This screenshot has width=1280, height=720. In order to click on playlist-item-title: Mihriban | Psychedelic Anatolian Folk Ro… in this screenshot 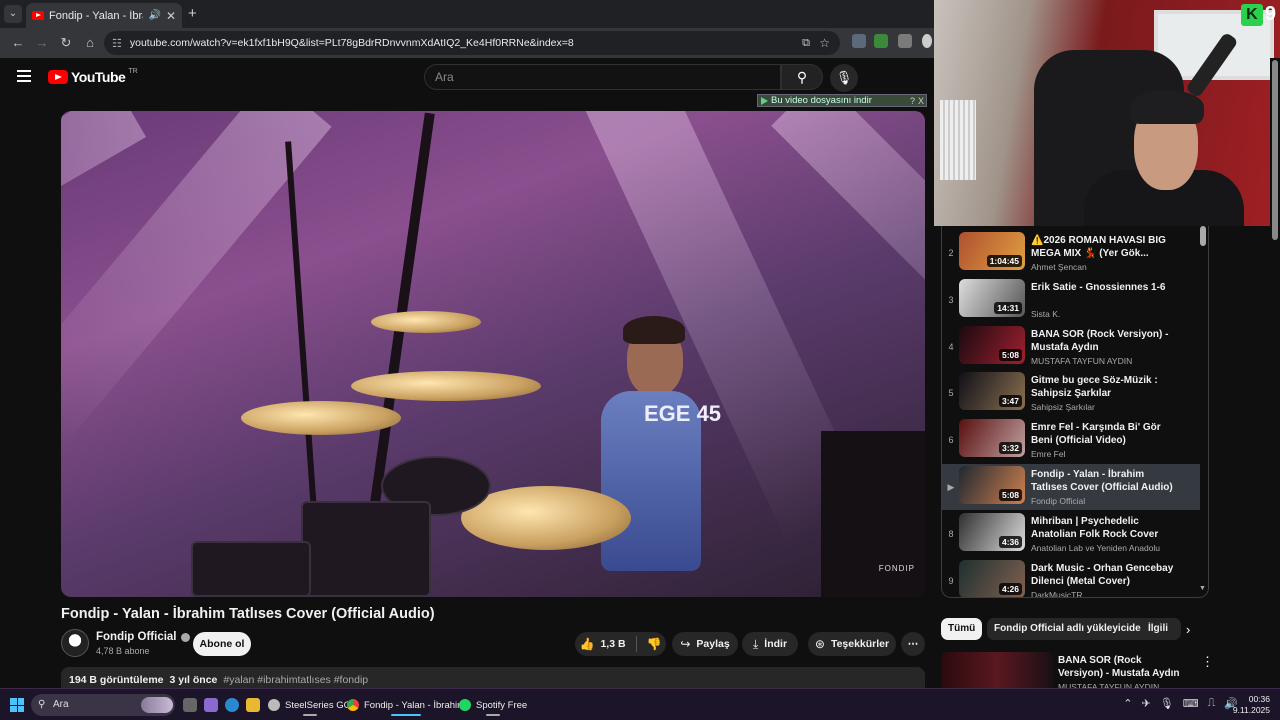, I will do `click(1103, 528)`.